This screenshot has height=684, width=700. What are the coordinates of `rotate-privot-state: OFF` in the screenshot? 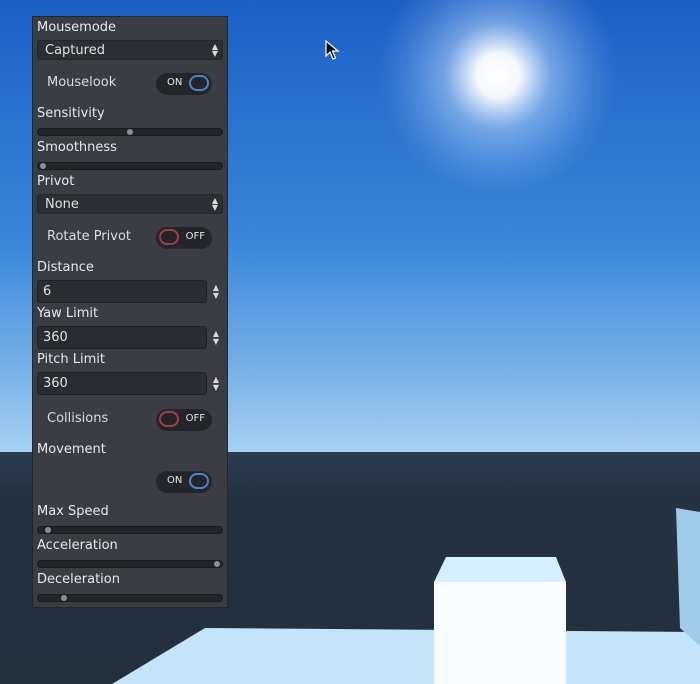 It's located at (195, 236).